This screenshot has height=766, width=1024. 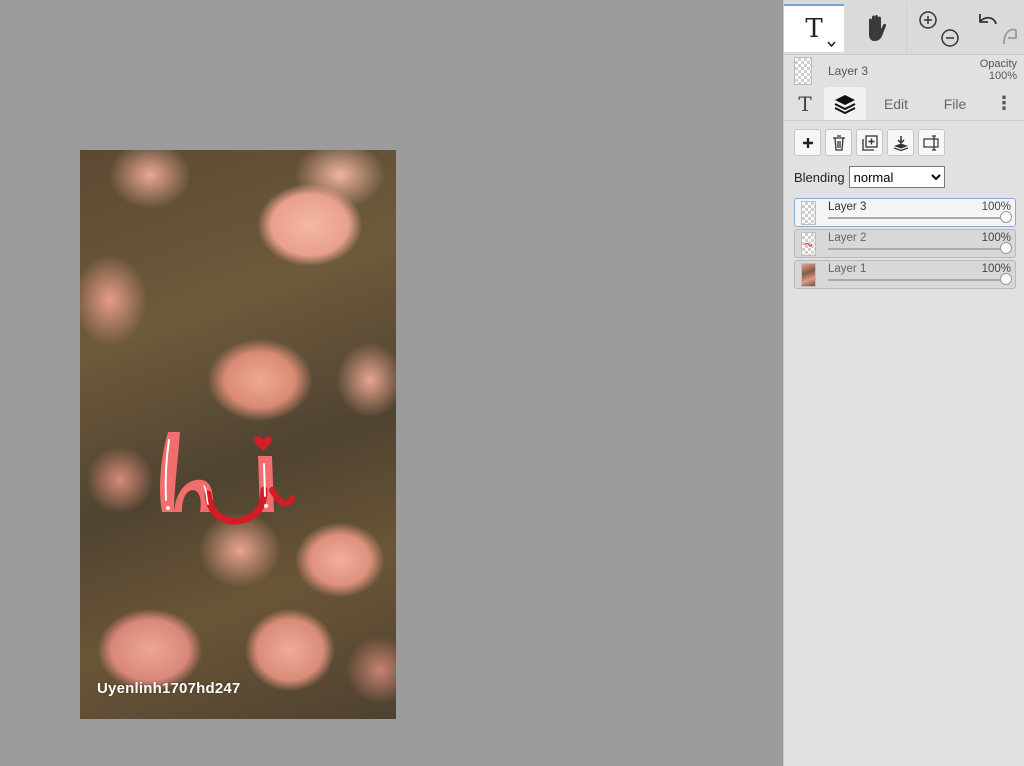 I want to click on zoom-buttons, so click(x=937, y=28).